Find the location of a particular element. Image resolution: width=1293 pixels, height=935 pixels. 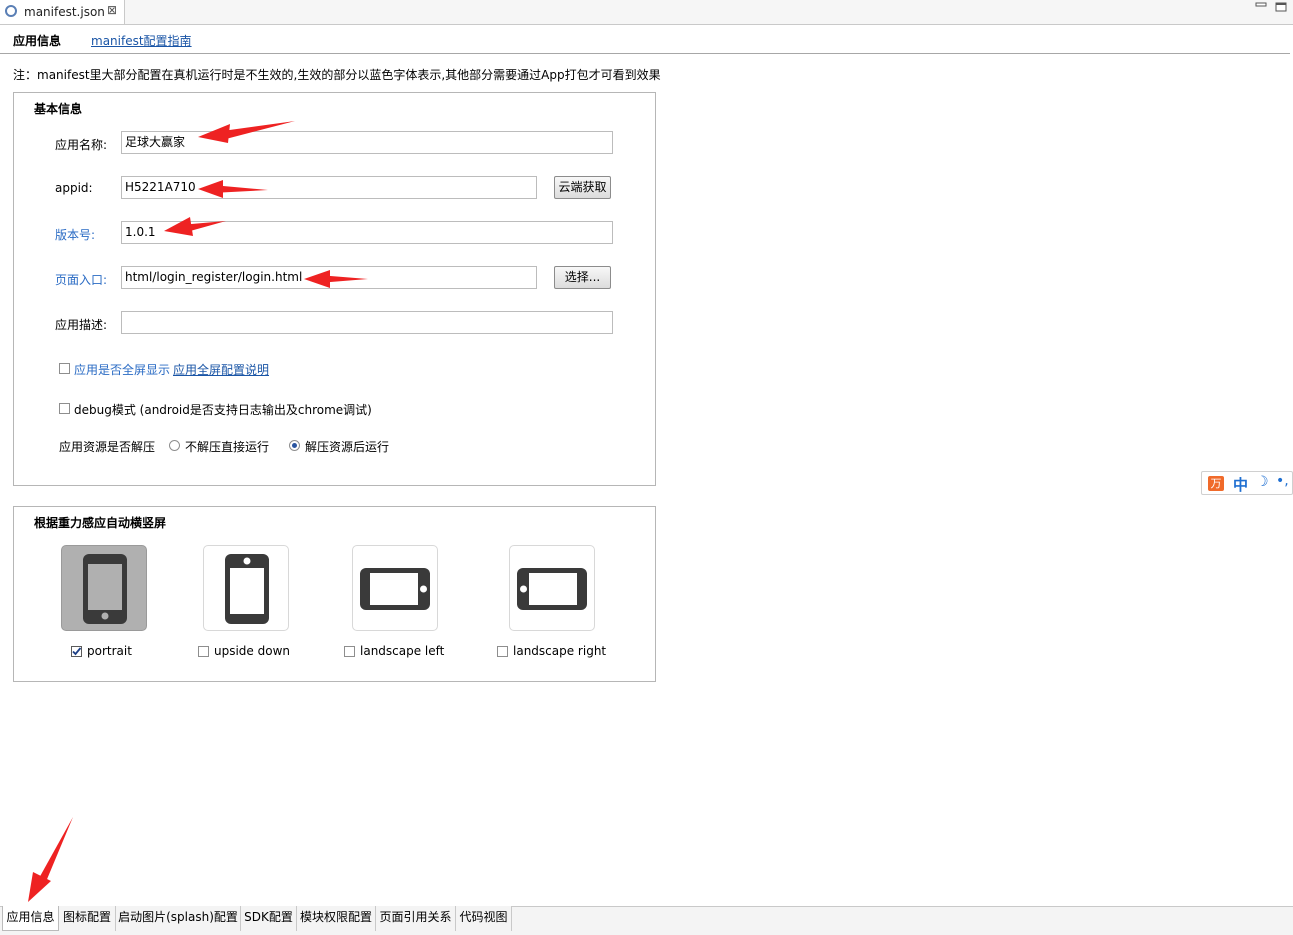

moon-icon: ☽ is located at coordinates (1262, 482).